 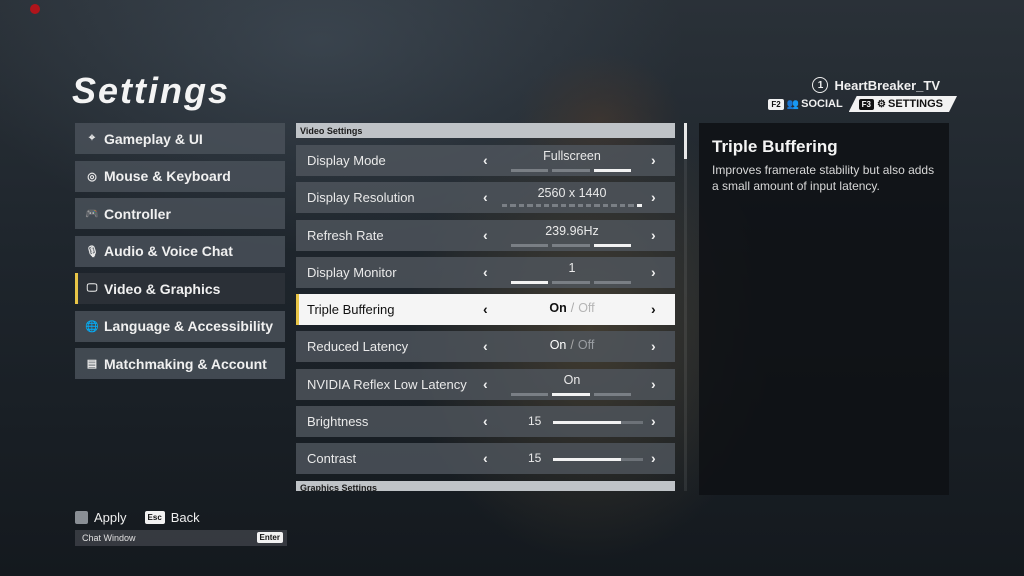 What do you see at coordinates (572, 193) in the screenshot?
I see `setting-value: 2560 x 1440` at bounding box center [572, 193].